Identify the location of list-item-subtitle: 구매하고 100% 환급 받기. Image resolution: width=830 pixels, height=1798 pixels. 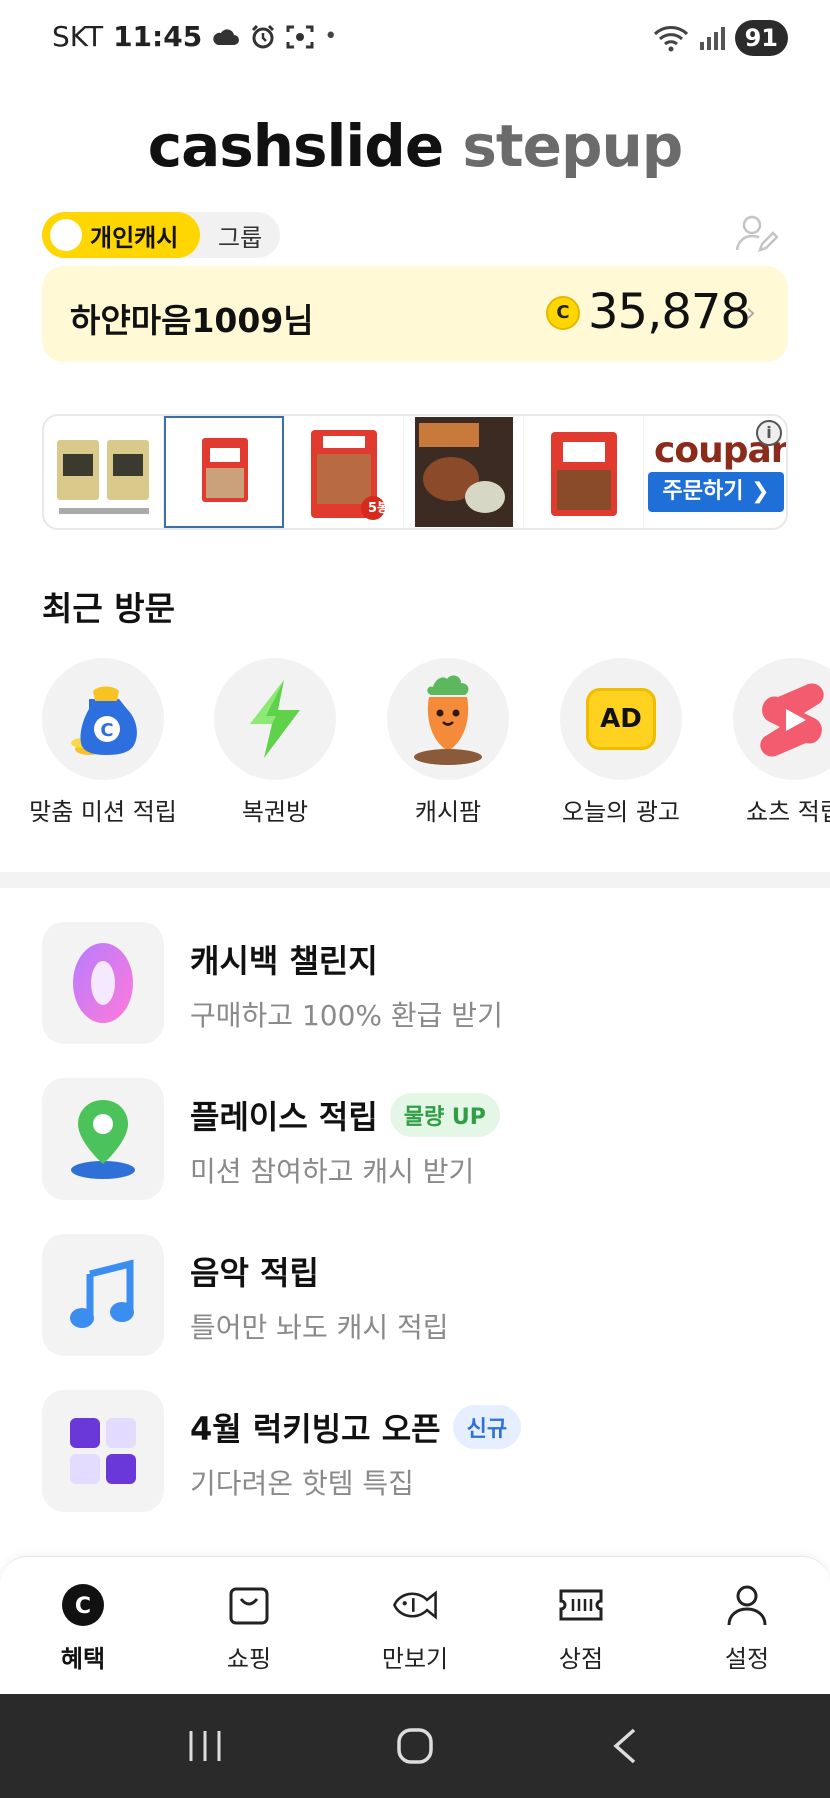
(346, 1015).